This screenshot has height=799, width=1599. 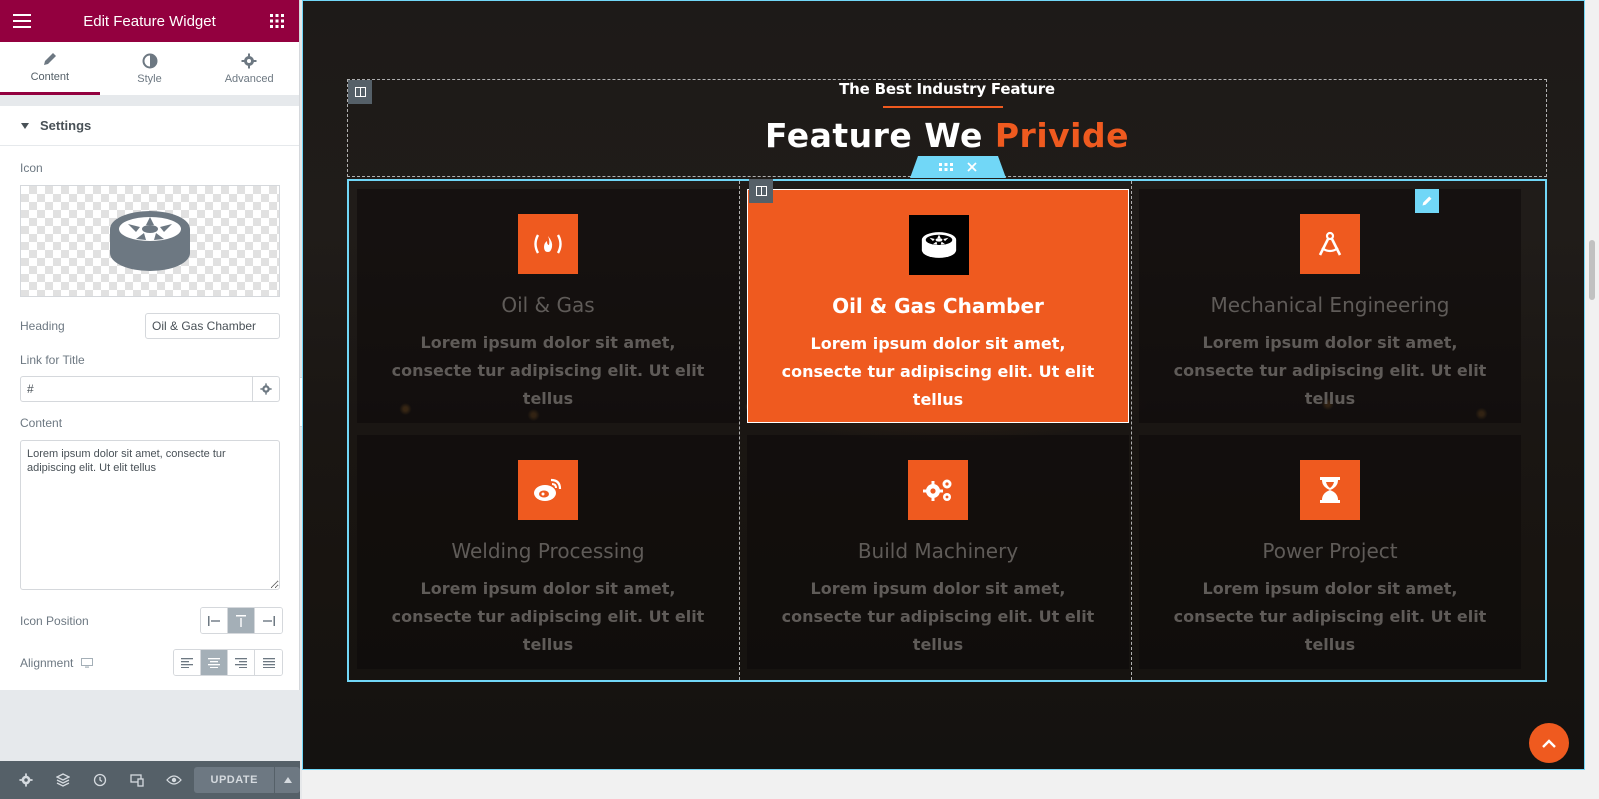 What do you see at coordinates (63, 780) in the screenshot?
I see `layers-icon` at bounding box center [63, 780].